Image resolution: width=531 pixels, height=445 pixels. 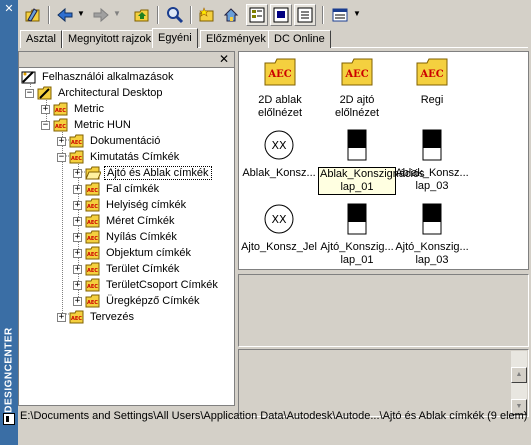 What do you see at coordinates (257, 15) in the screenshot?
I see `tree-toggle-icon` at bounding box center [257, 15].